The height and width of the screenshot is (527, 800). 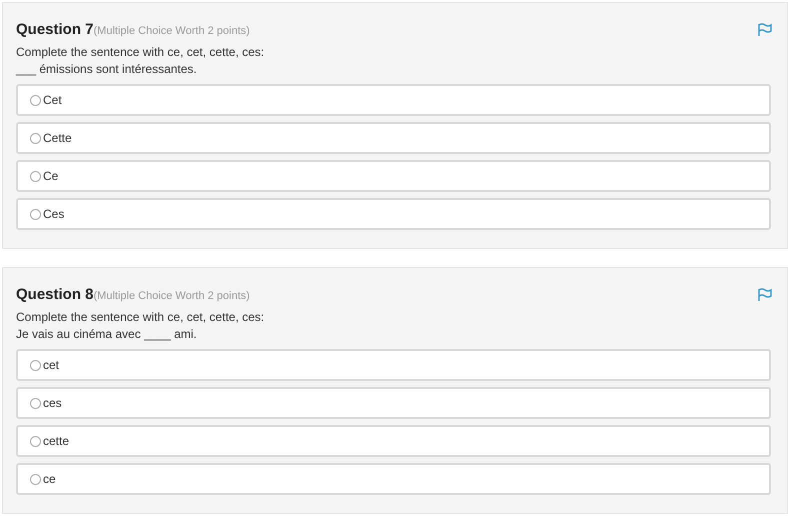 What do you see at coordinates (107, 334) in the screenshot?
I see `question-text: Je vais au cinéma avec ____ ami.` at bounding box center [107, 334].